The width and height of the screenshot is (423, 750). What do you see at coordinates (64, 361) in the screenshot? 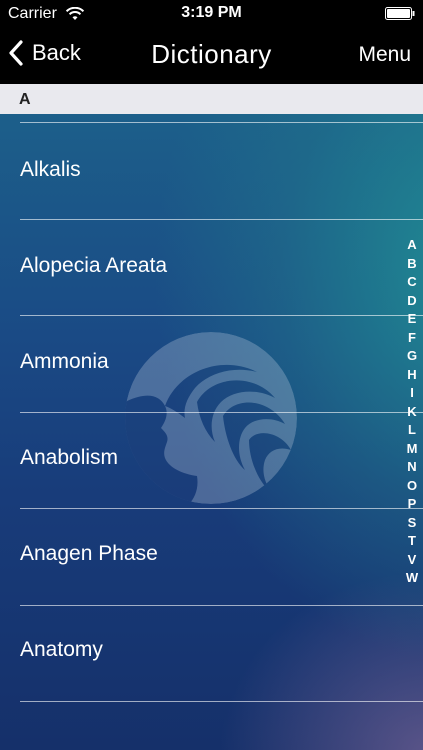
I see `list-item-label: Ammonia` at bounding box center [64, 361].